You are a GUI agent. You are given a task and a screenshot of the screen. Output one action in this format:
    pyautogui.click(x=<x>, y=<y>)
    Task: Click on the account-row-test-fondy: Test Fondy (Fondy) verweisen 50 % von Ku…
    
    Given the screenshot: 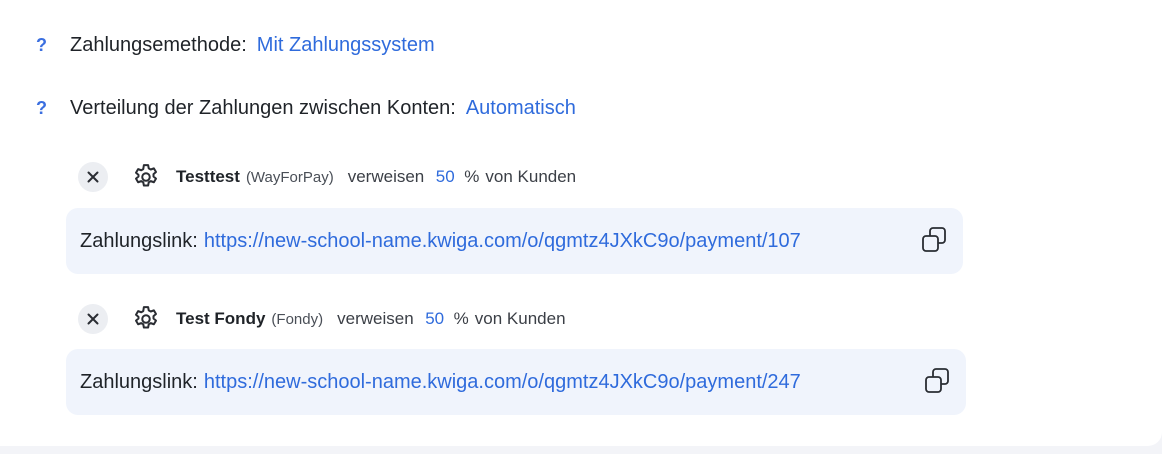 What is the action you would take?
    pyautogui.click(x=322, y=319)
    